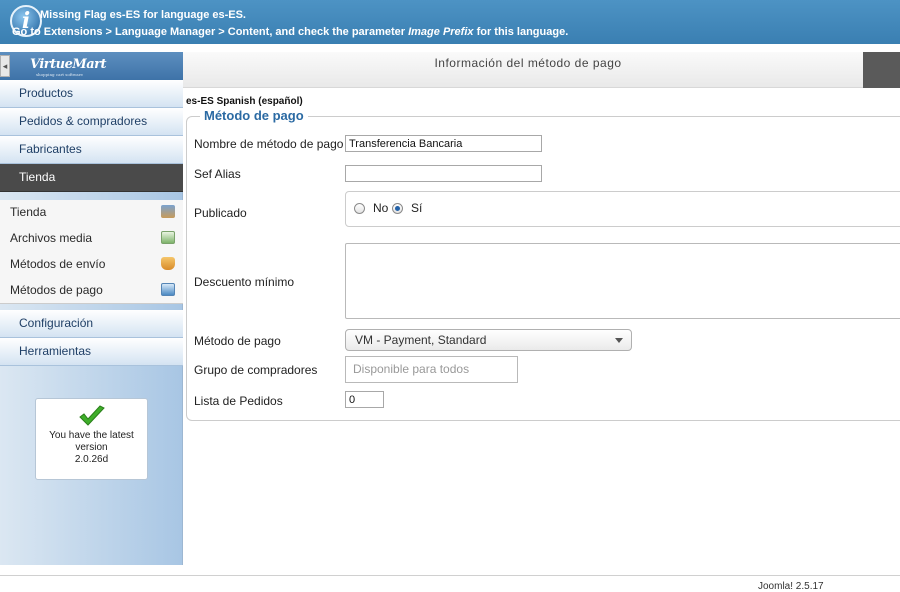  I want to click on version-number: 2.0.26d, so click(91, 459).